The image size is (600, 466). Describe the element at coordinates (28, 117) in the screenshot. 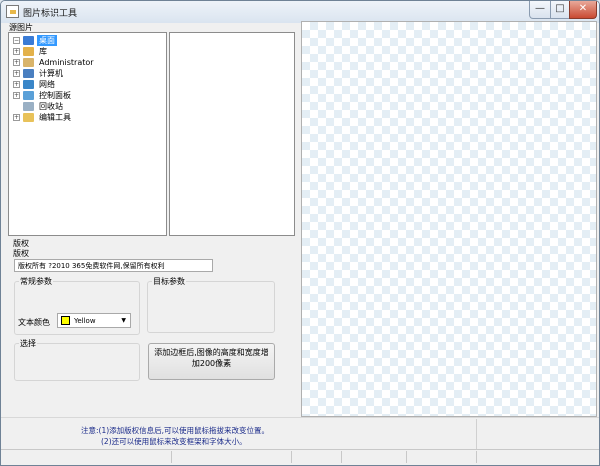

I see `folder-icon` at that location.